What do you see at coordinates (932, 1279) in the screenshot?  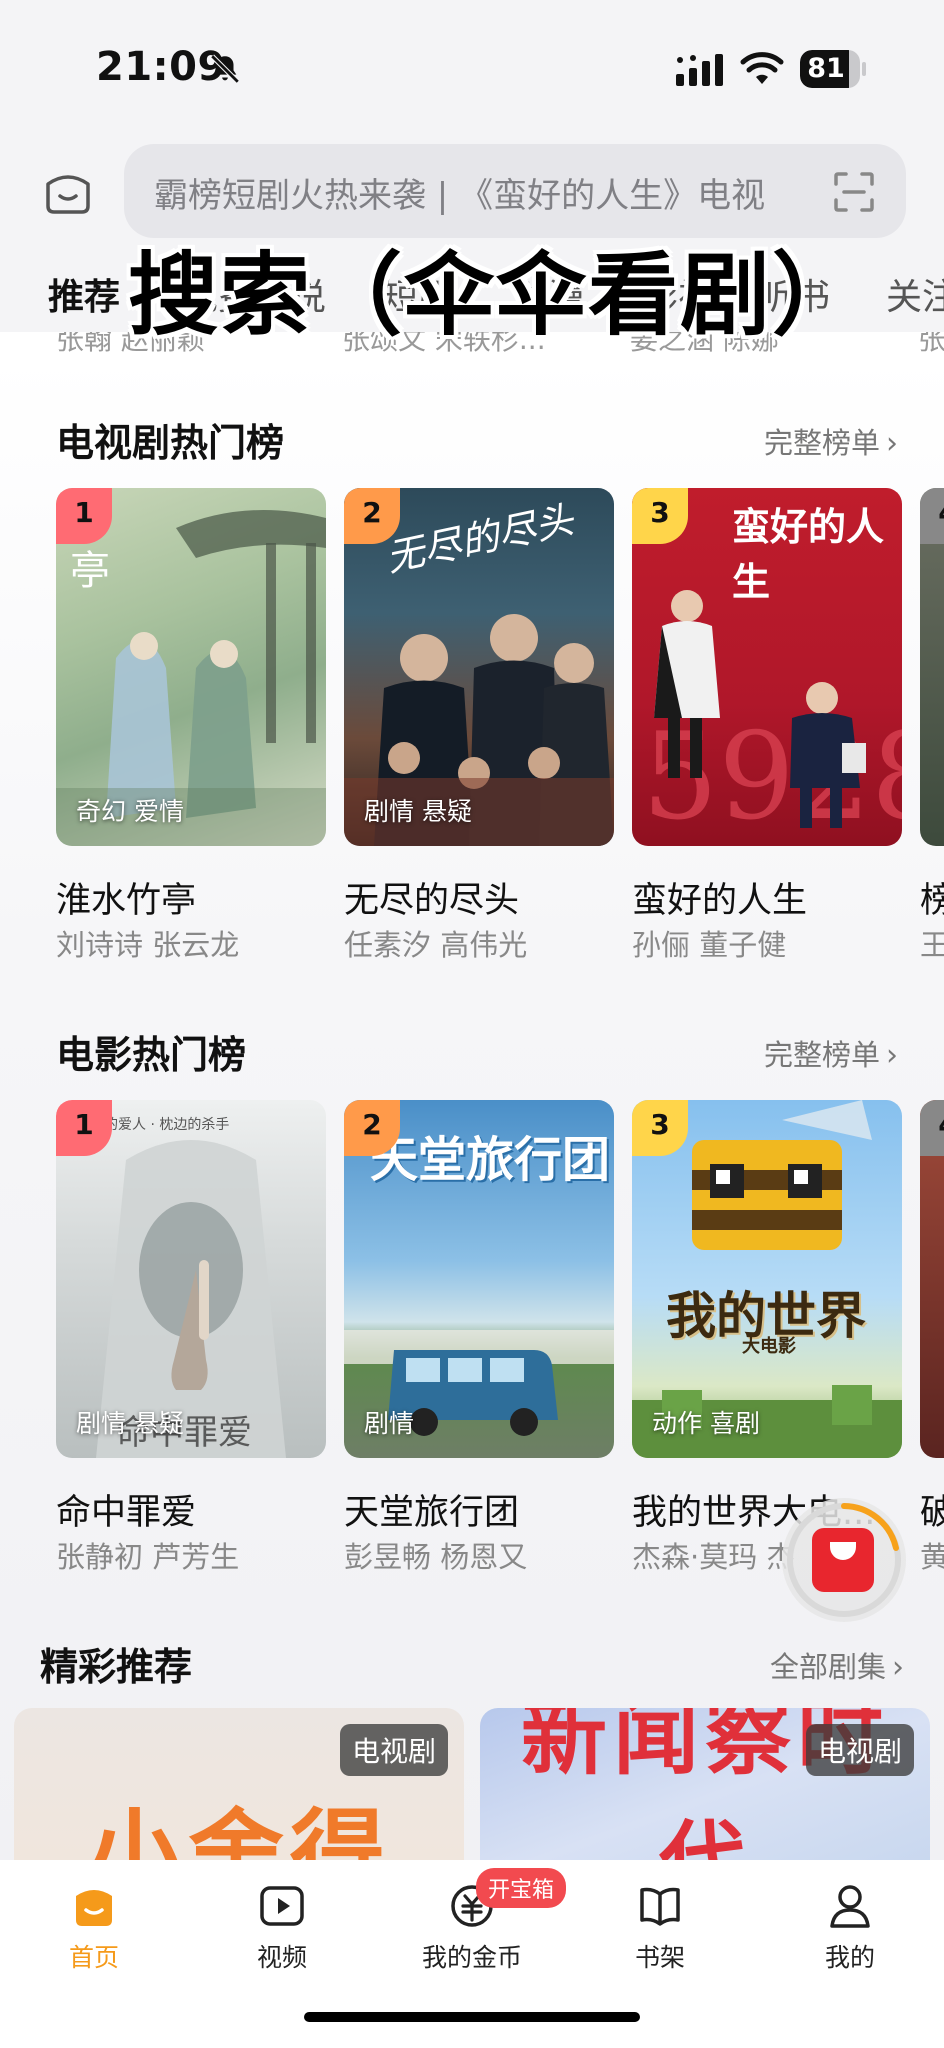 I see `movie-poster: 4` at bounding box center [932, 1279].